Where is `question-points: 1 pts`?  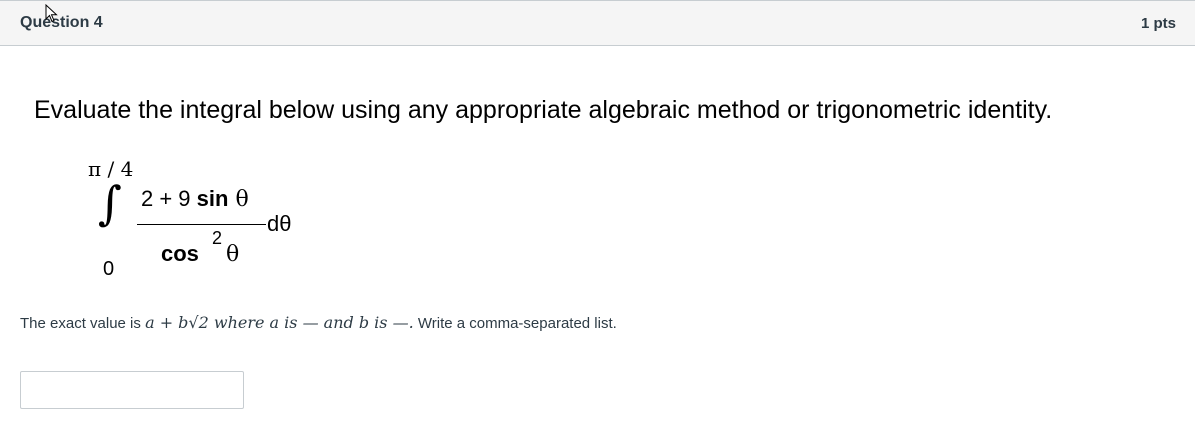
question-points: 1 pts is located at coordinates (1158, 23).